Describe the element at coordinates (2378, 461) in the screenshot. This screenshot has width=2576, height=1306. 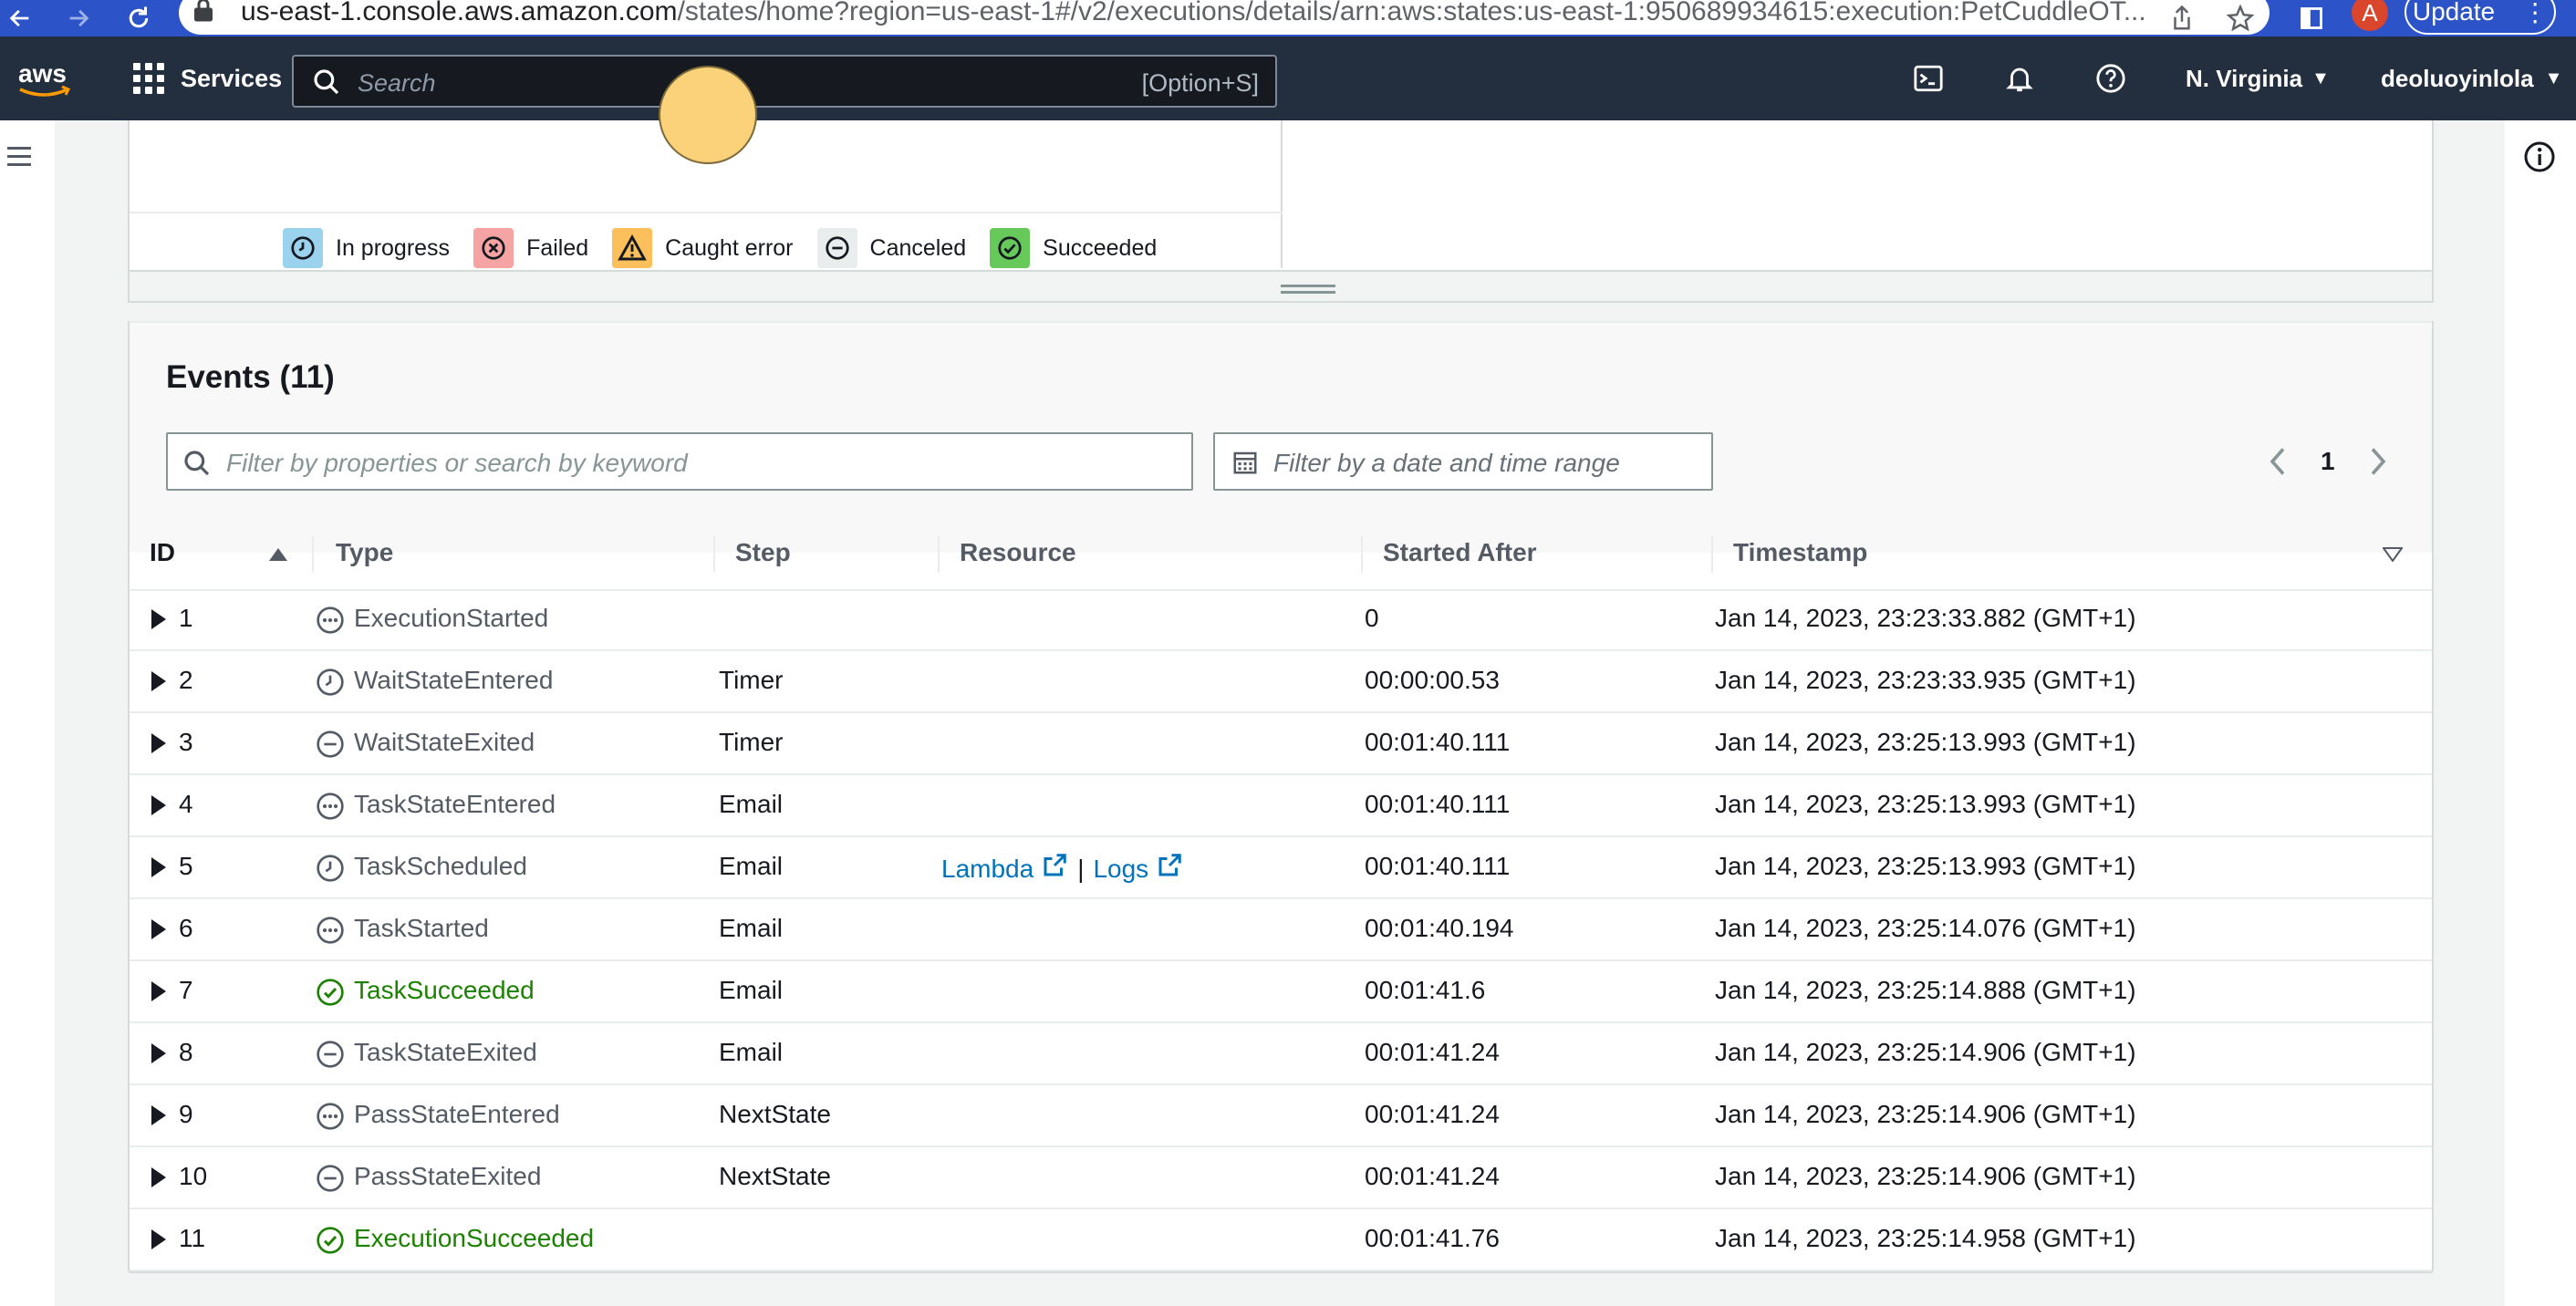
I see `next-page-icon` at that location.